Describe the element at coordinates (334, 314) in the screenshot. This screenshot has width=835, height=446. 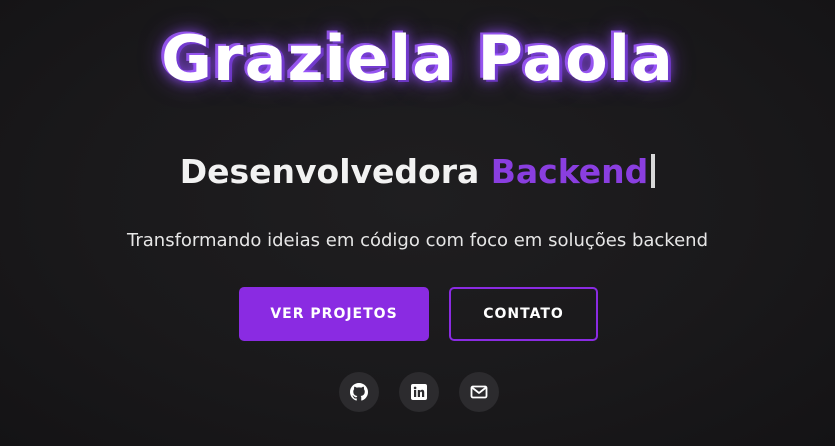
I see `view-projects-button: VER PROJETOS` at that location.